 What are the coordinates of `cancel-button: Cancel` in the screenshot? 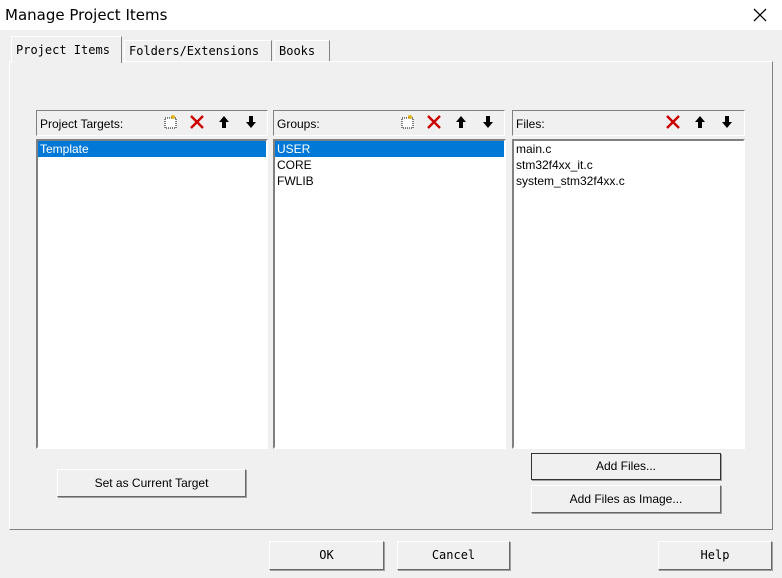 It's located at (453, 555).